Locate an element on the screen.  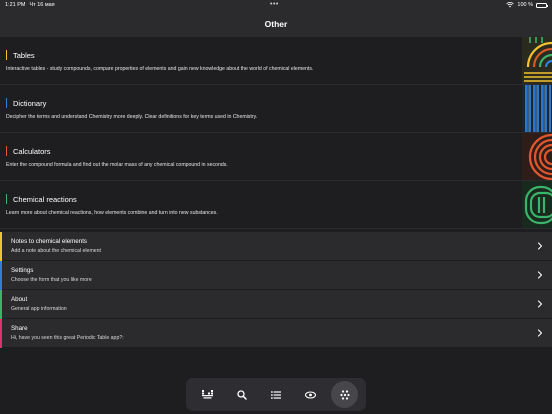
menu-item-title: Share is located at coordinates (19, 328).